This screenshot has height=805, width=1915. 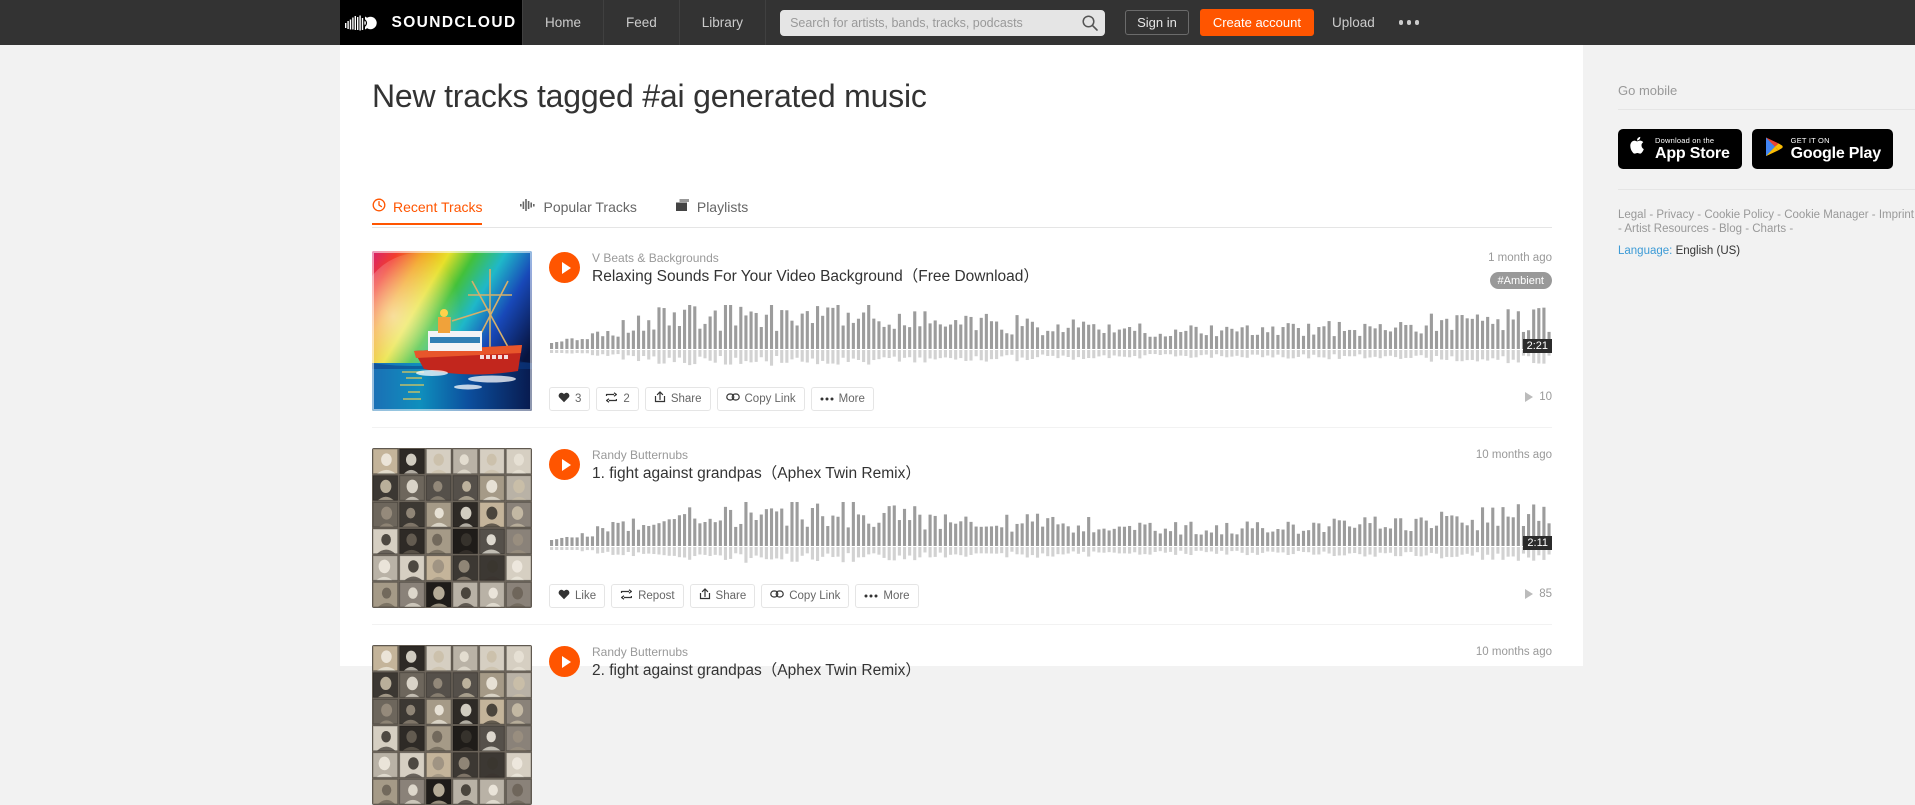 What do you see at coordinates (682, 206) in the screenshot?
I see `playlist-stack-icon` at bounding box center [682, 206].